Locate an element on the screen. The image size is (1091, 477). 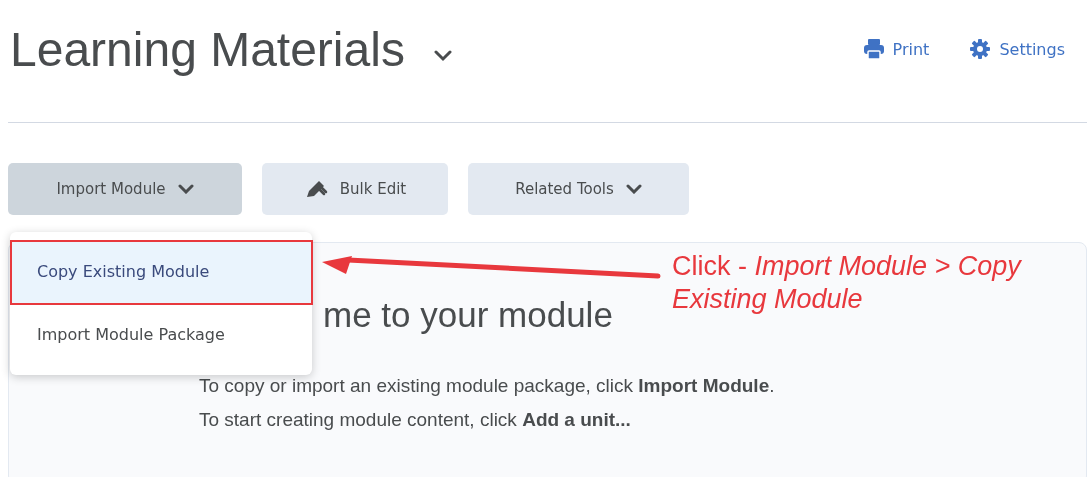
toolbar-button: Import Module is located at coordinates (125, 189).